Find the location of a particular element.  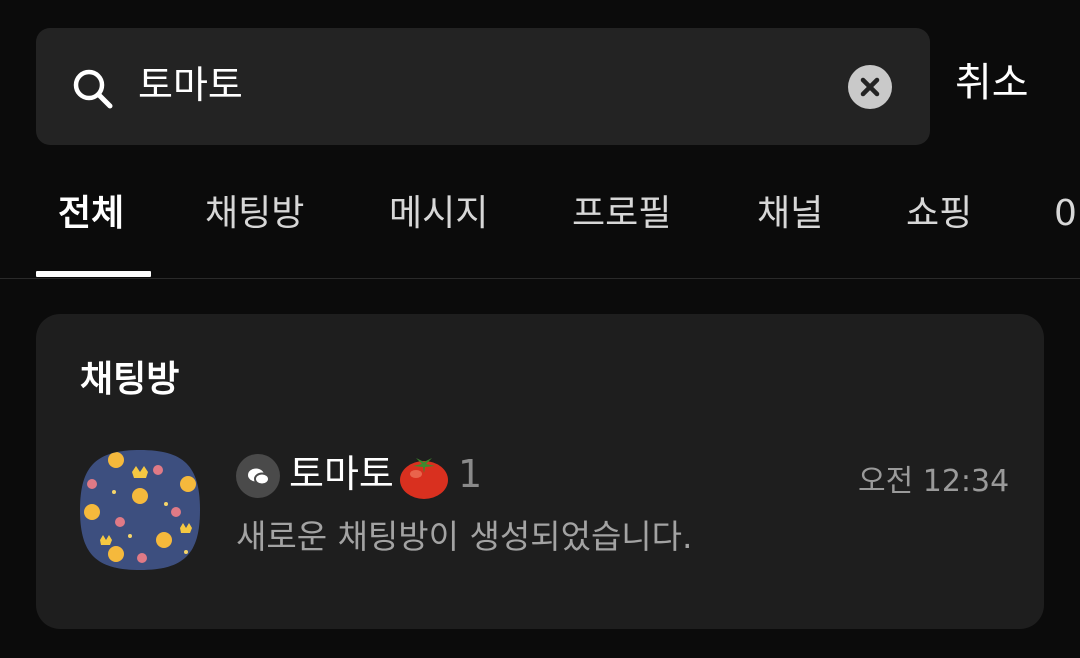

tab-messages: 메시지 is located at coordinates (438, 214).